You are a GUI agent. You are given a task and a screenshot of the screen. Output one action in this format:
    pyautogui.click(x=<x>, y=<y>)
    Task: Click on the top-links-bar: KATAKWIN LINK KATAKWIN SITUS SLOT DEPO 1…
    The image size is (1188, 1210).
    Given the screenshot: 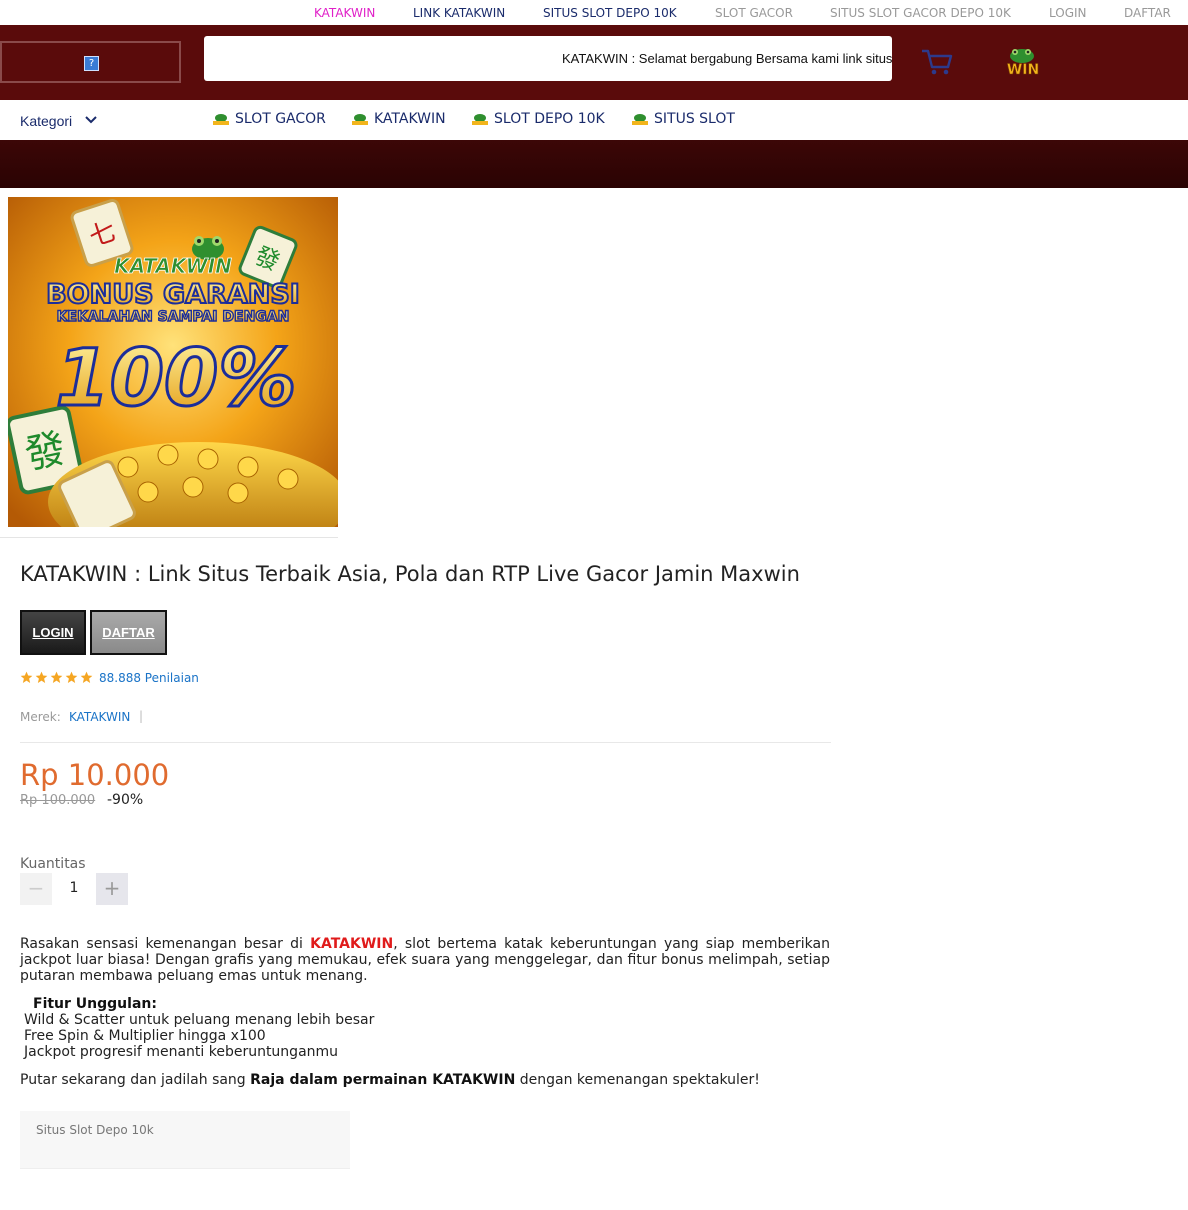 What is the action you would take?
    pyautogui.click(x=594, y=12)
    